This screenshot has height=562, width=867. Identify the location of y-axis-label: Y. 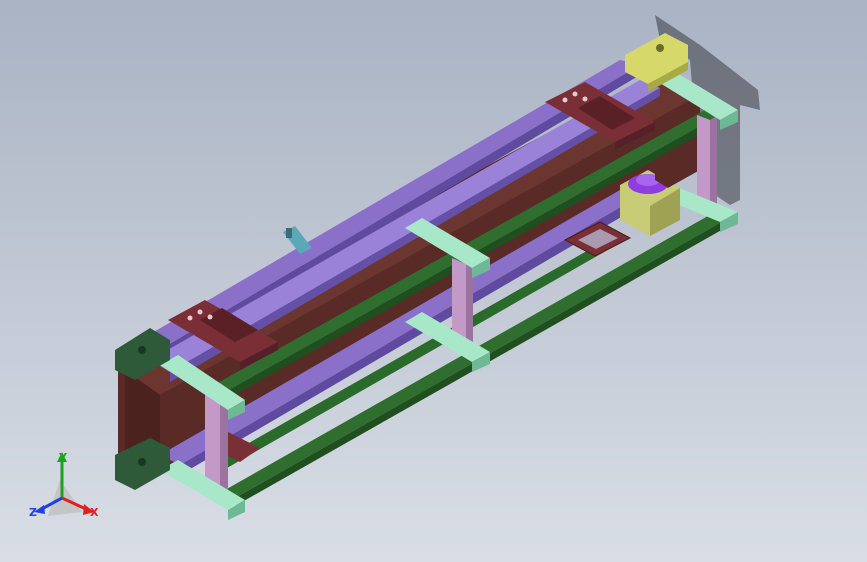
(63, 457).